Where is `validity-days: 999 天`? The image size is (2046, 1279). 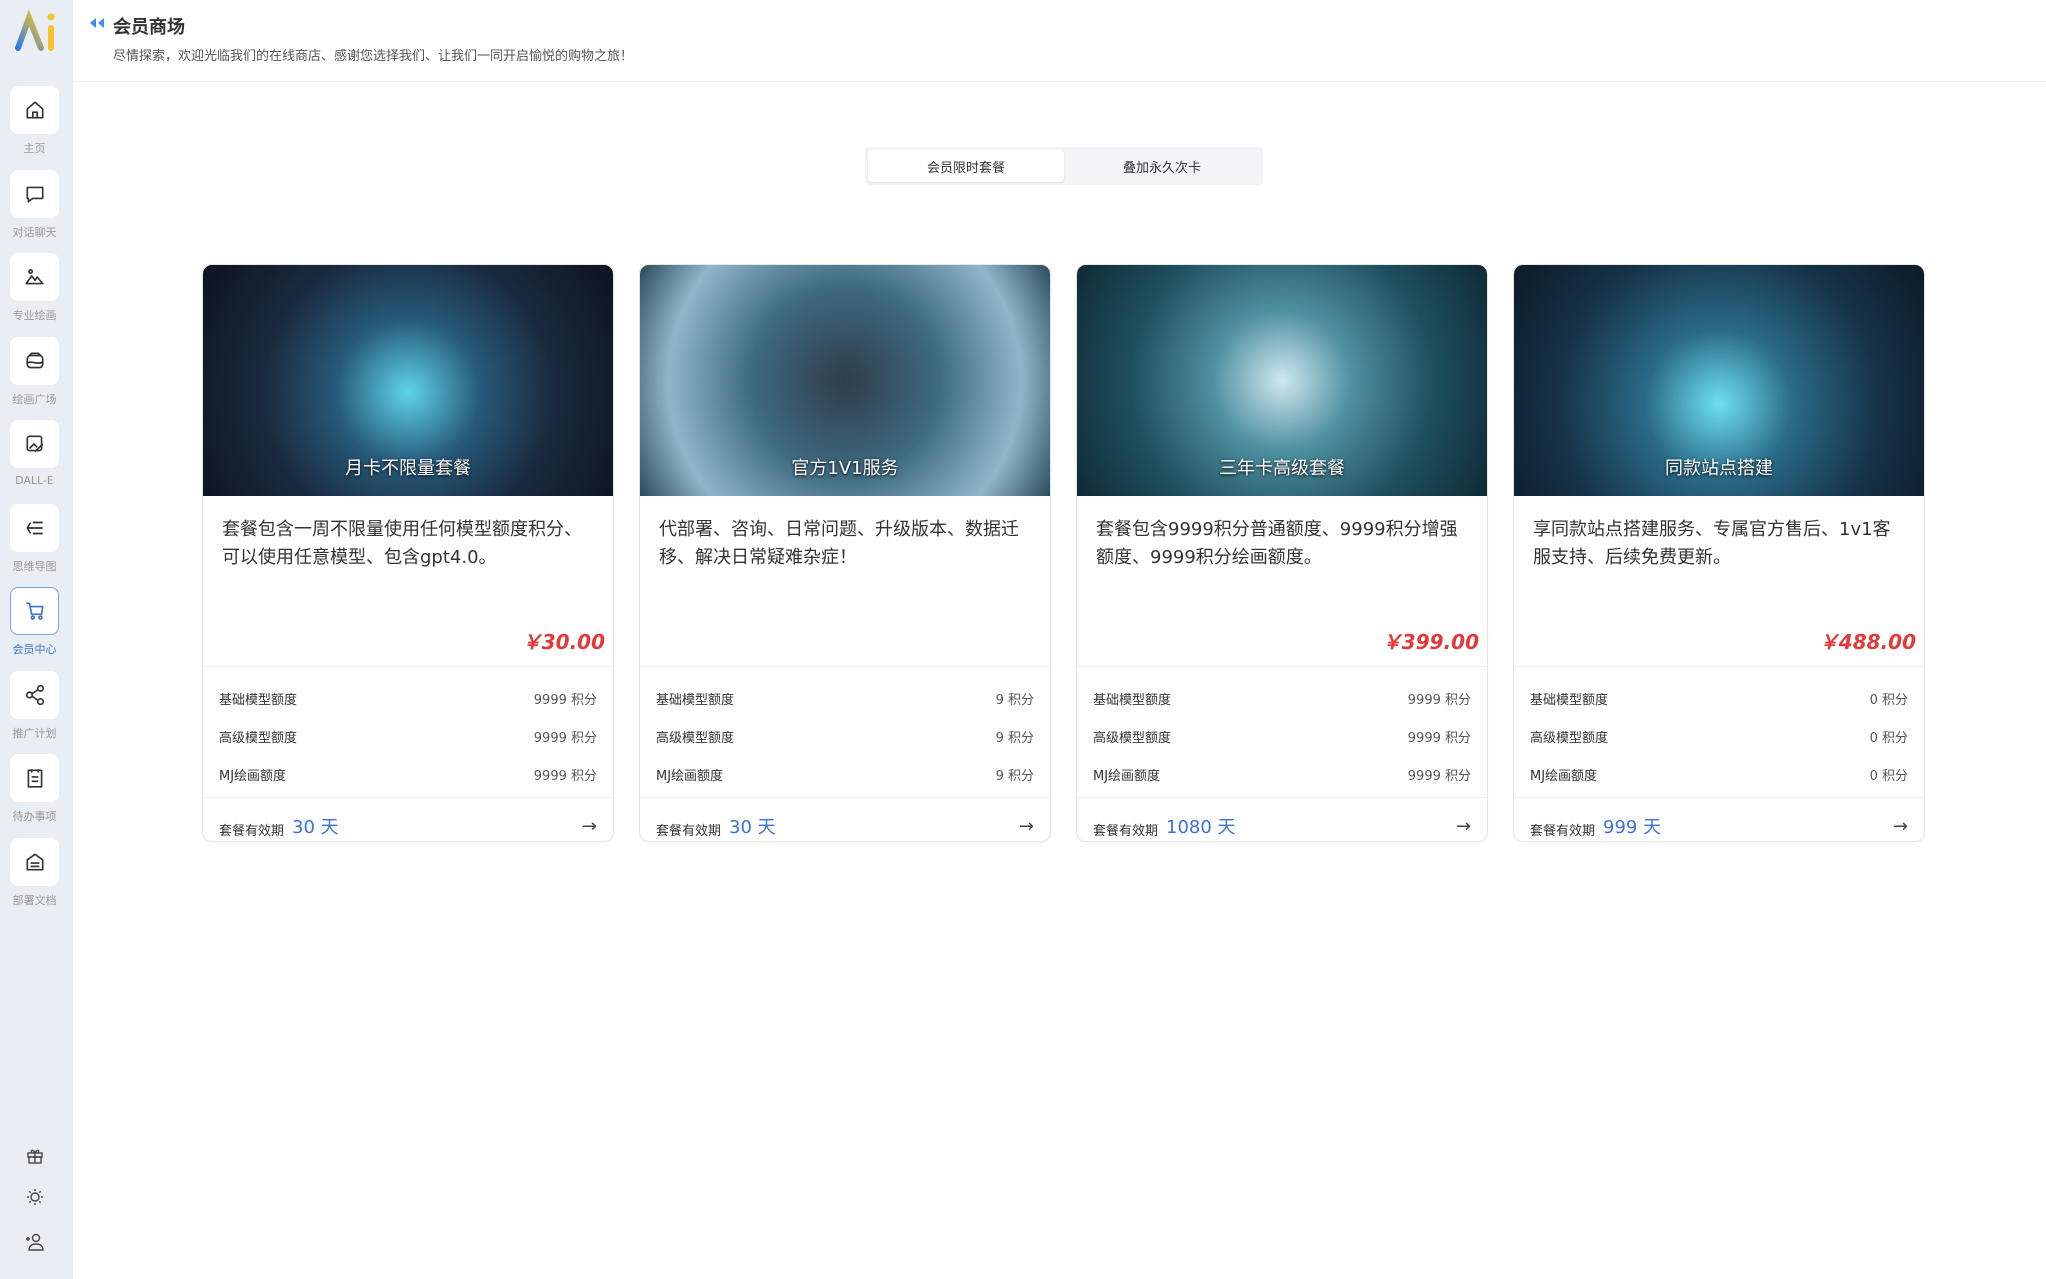 validity-days: 999 天 is located at coordinates (1632, 827).